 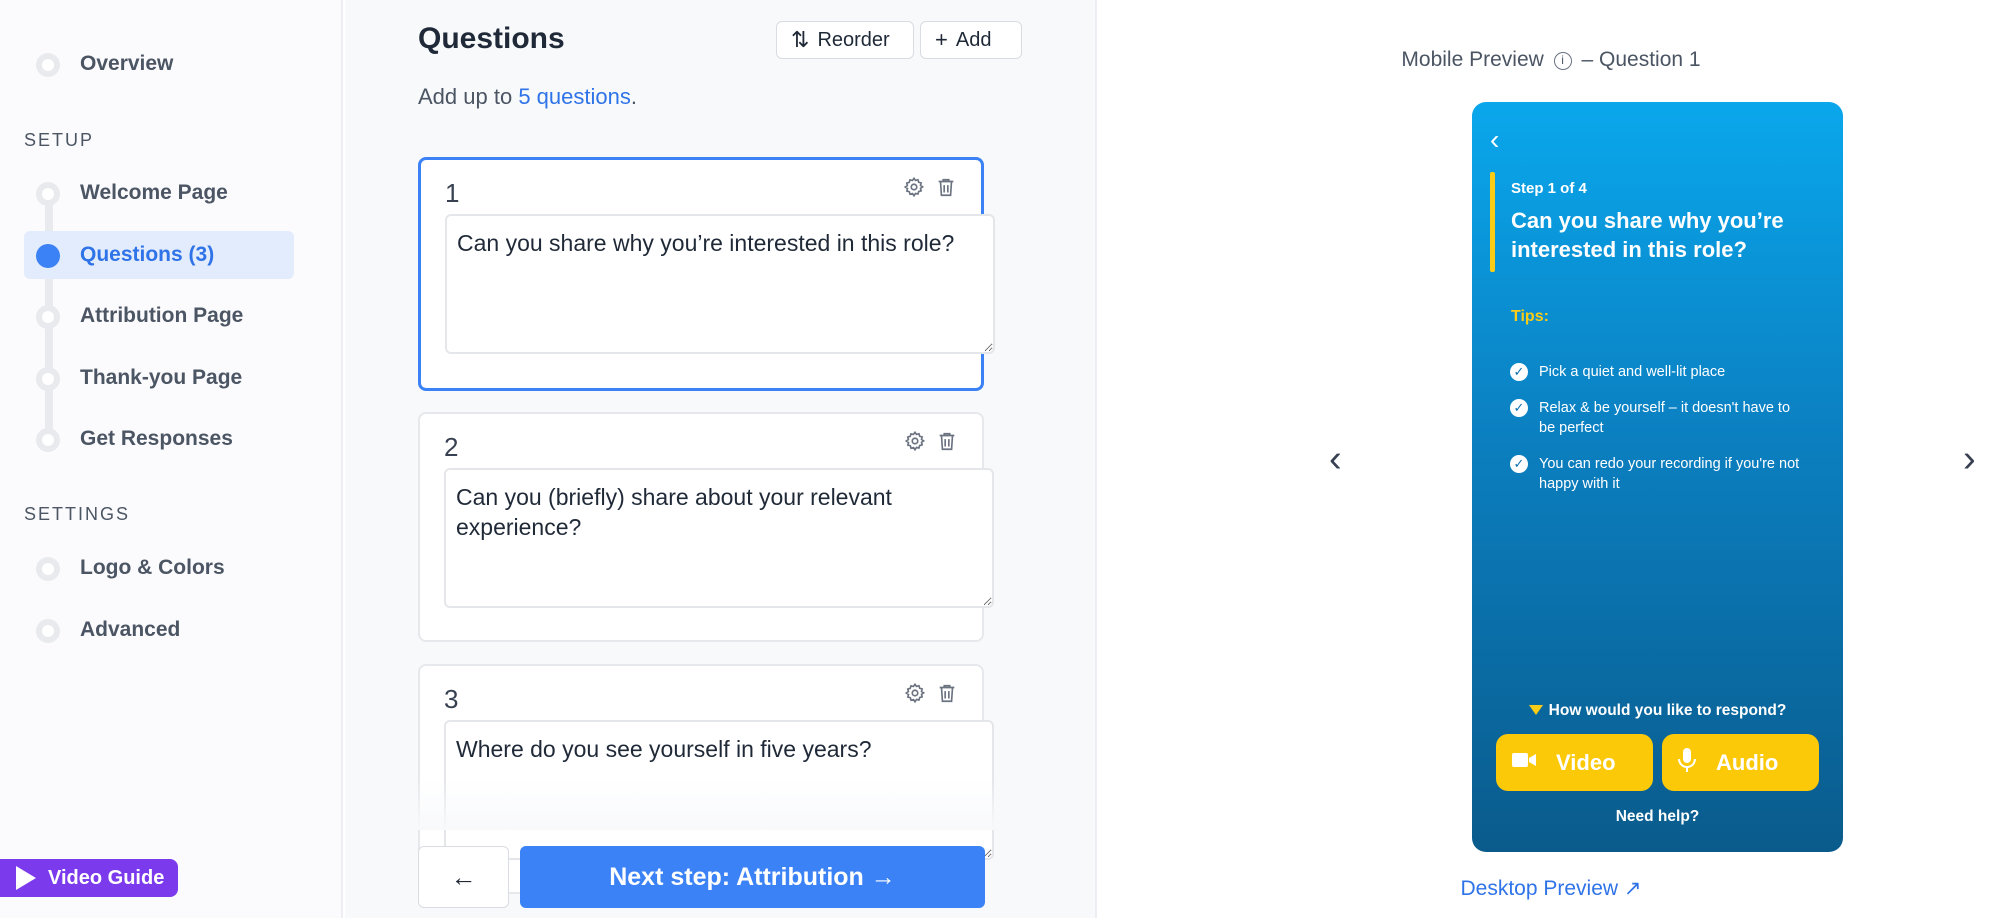 I want to click on scroll-fade, so click(x=720, y=805).